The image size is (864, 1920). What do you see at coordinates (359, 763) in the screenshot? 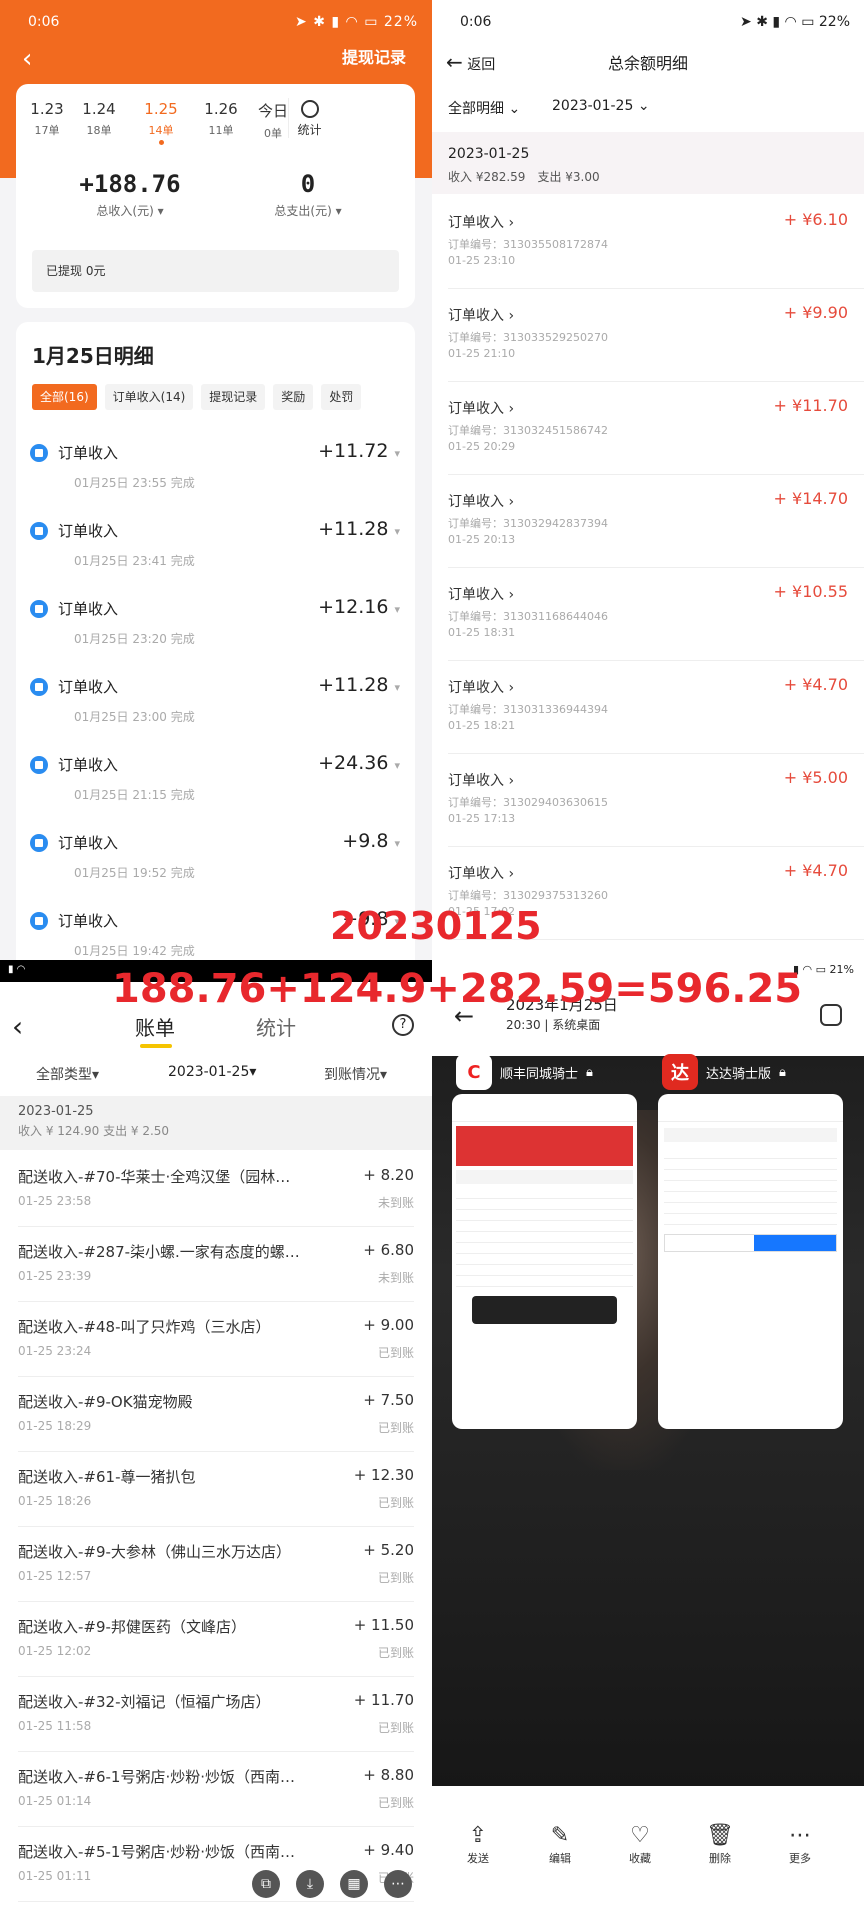
I see `item-amount: +24.36 ▾` at bounding box center [359, 763].